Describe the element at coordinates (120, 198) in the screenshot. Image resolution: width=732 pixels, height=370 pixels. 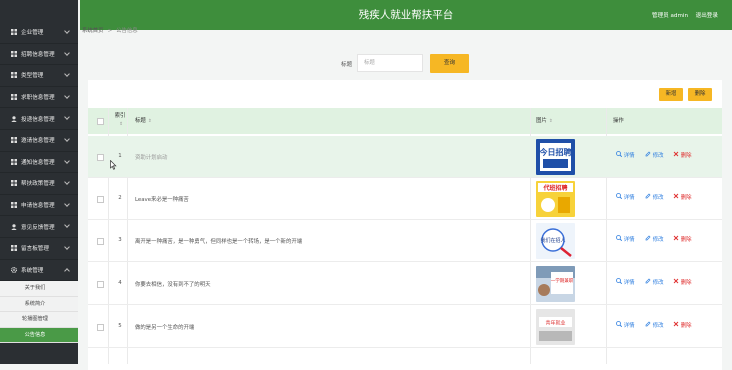
I see `row-index: 2` at that location.